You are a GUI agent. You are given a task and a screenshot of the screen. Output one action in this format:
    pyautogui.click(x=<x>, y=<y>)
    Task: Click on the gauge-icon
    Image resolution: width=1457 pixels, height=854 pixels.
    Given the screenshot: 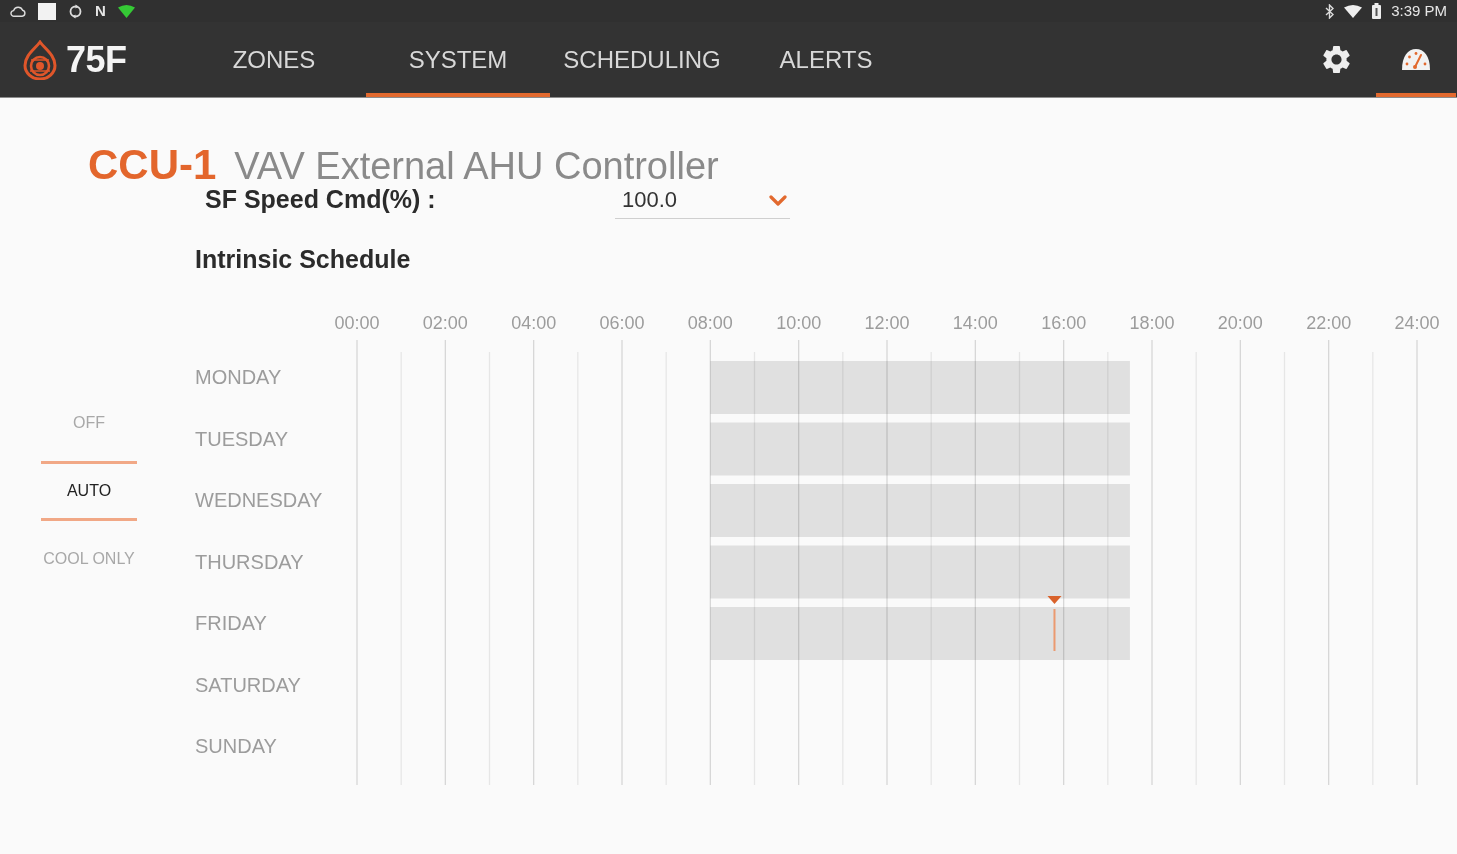 What is the action you would take?
    pyautogui.click(x=1416, y=59)
    